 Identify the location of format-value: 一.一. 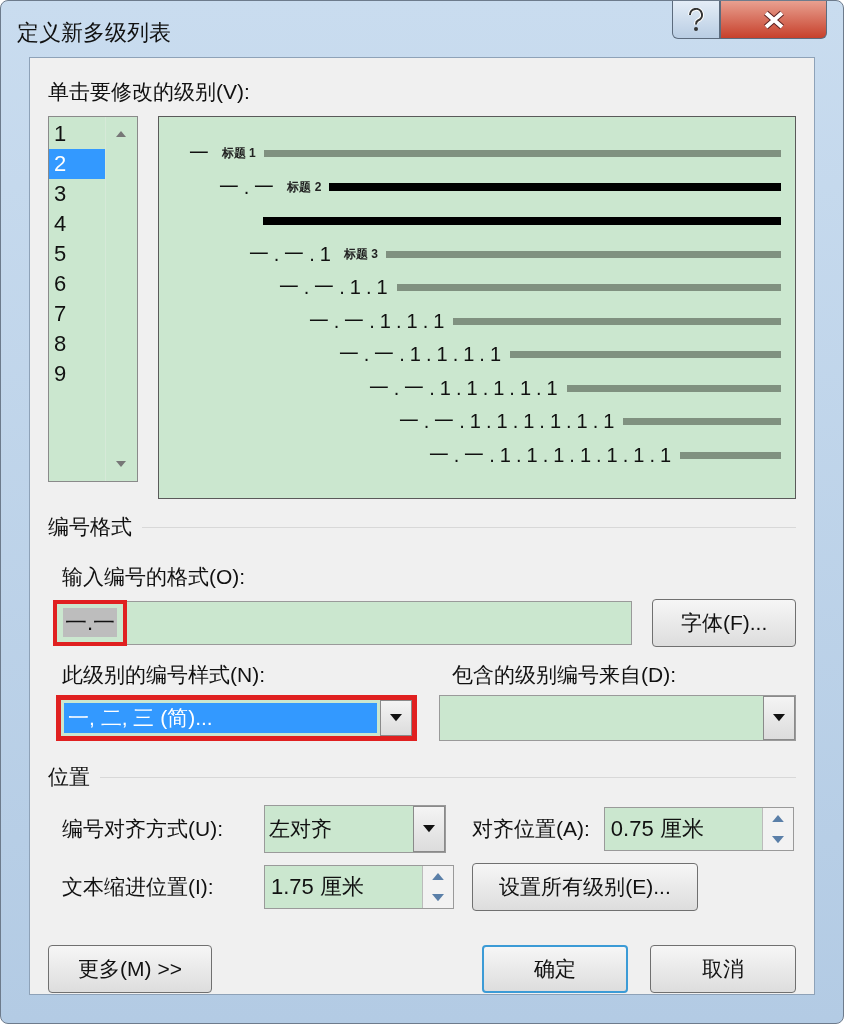
(90, 622).